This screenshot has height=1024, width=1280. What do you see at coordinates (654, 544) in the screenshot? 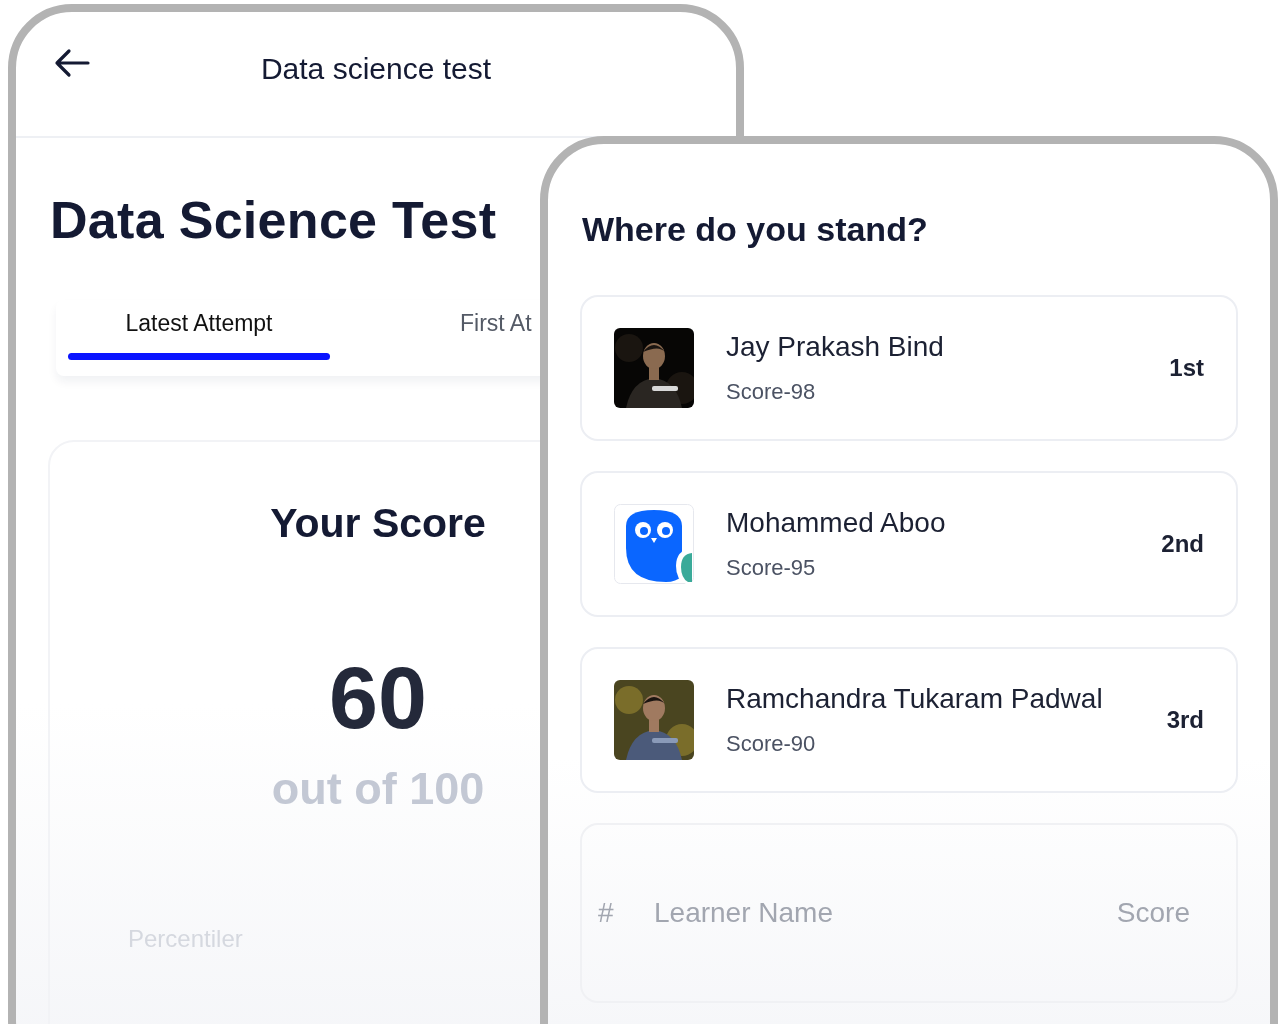
I see `owl-icon` at bounding box center [654, 544].